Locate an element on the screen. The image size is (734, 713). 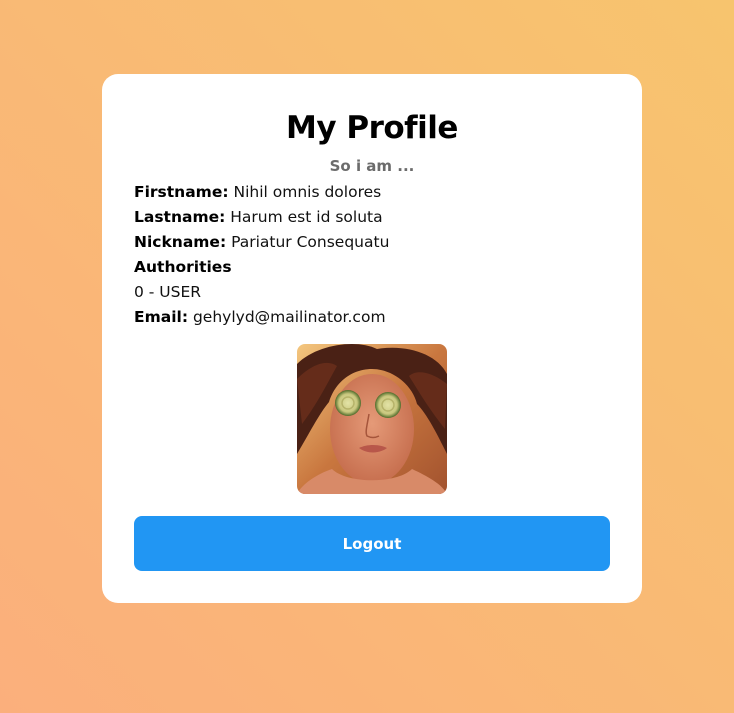
profile-avatar is located at coordinates (372, 419).